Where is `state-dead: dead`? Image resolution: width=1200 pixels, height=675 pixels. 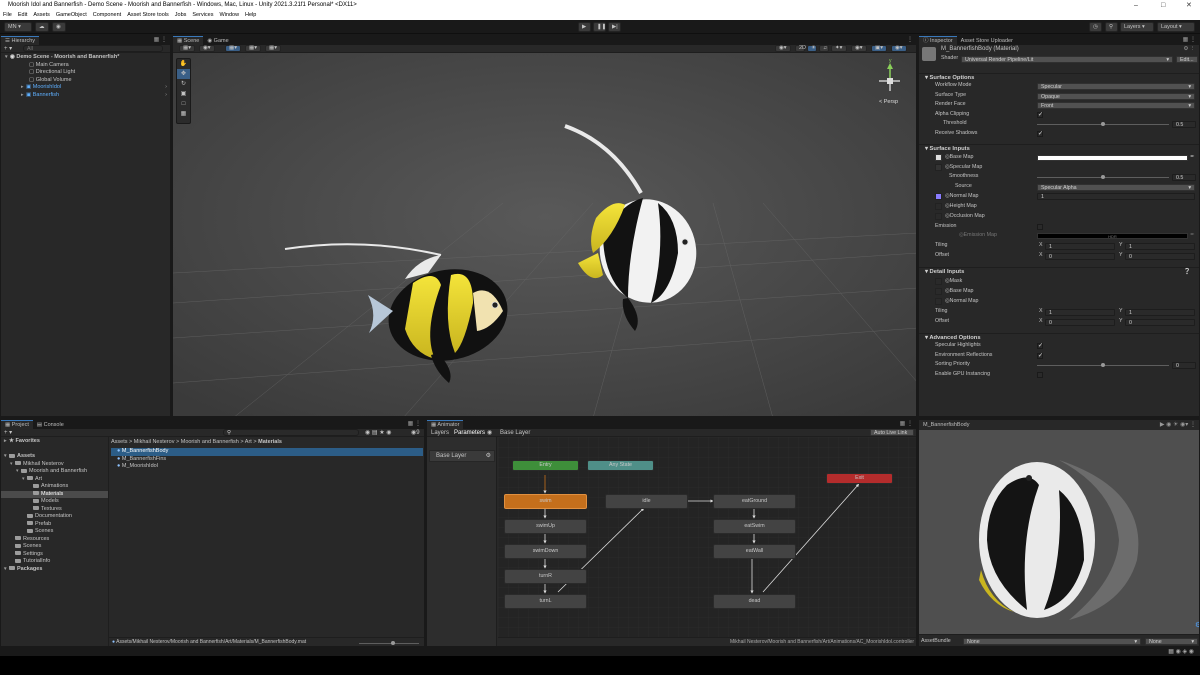
state-dead: dead is located at coordinates (754, 601).